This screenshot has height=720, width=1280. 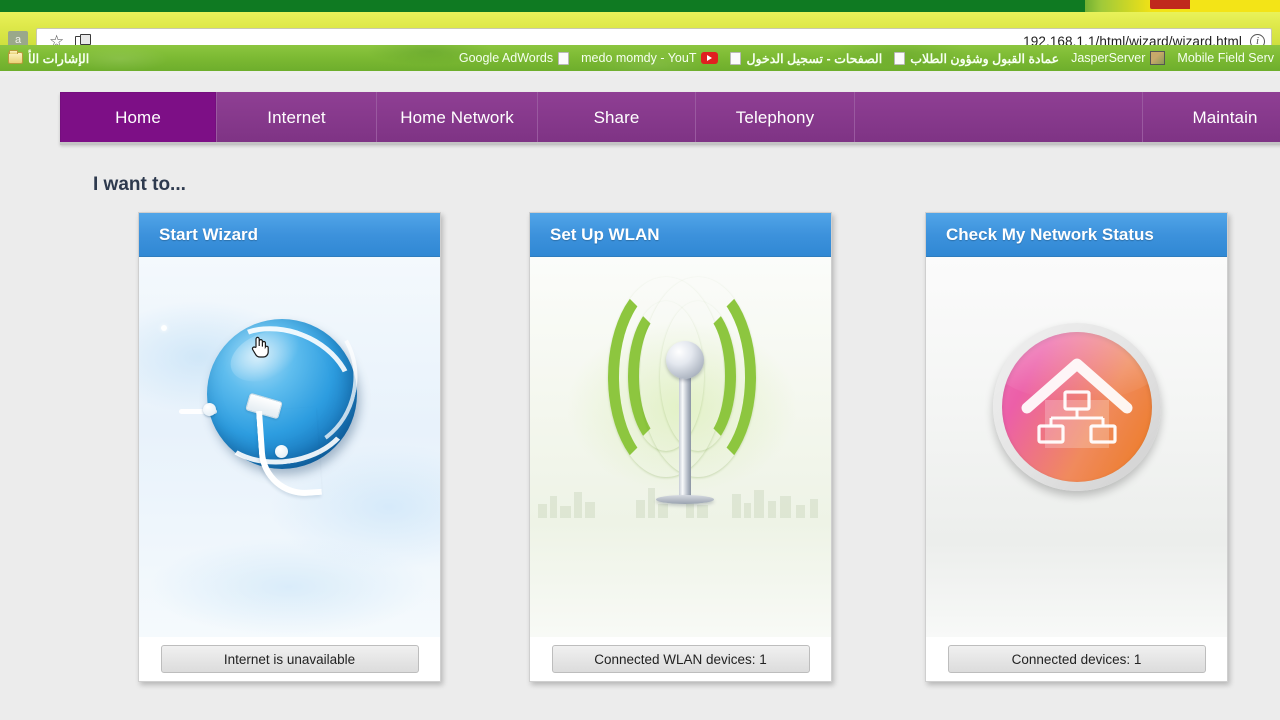 I want to click on bookmark-label: Mobile Field Serv, so click(x=1225, y=58).